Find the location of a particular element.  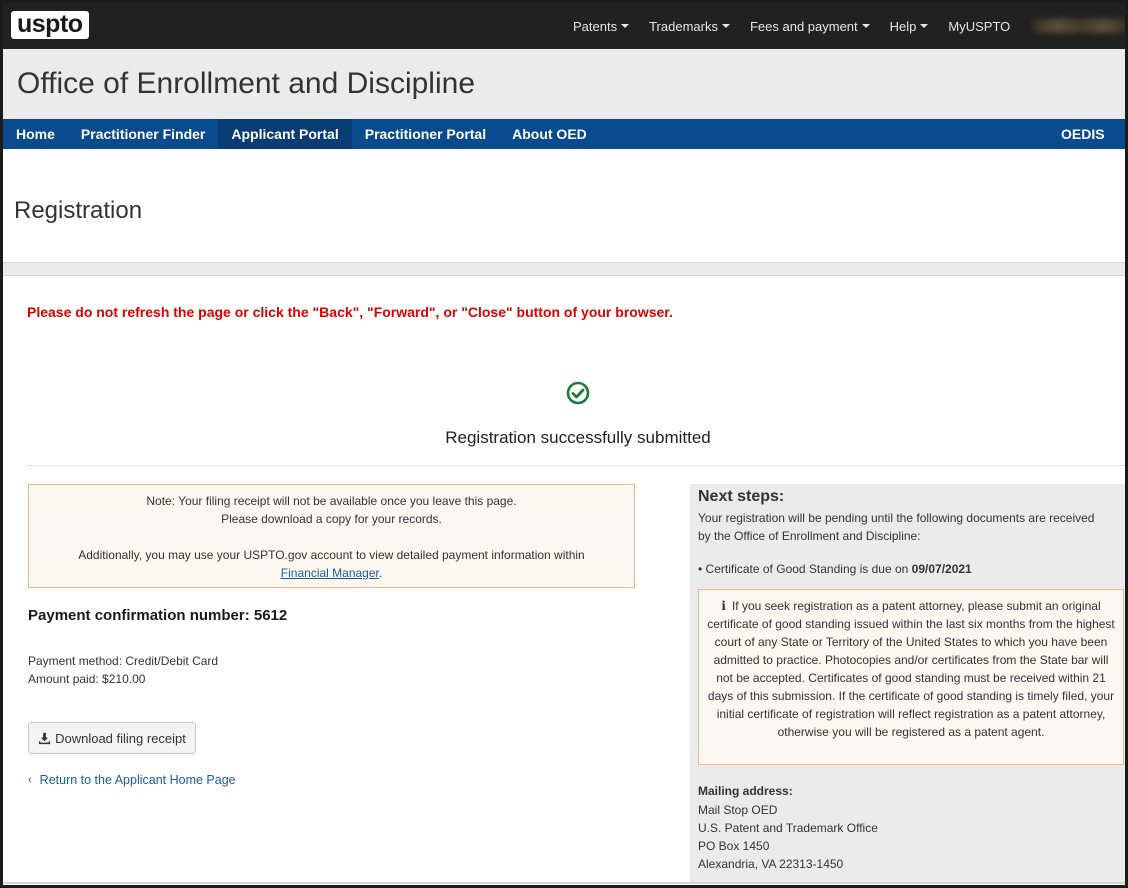

mail-line: Alexandria, VA 22313-1450 is located at coordinates (788, 864).